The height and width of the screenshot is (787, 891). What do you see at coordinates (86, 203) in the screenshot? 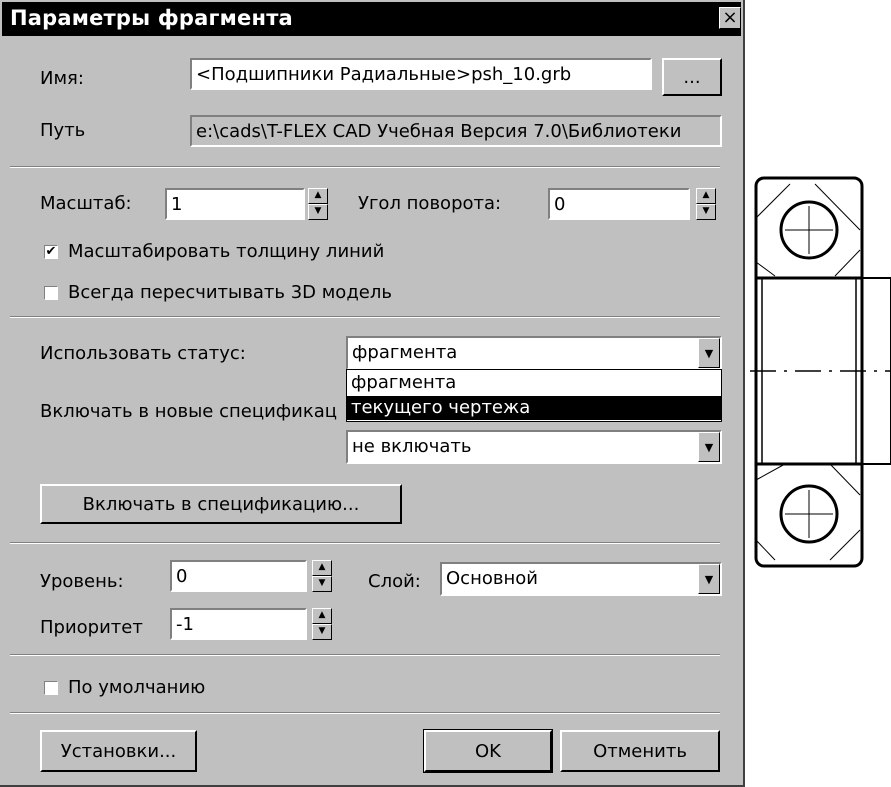
I see `scale-label: Масштаб:` at bounding box center [86, 203].